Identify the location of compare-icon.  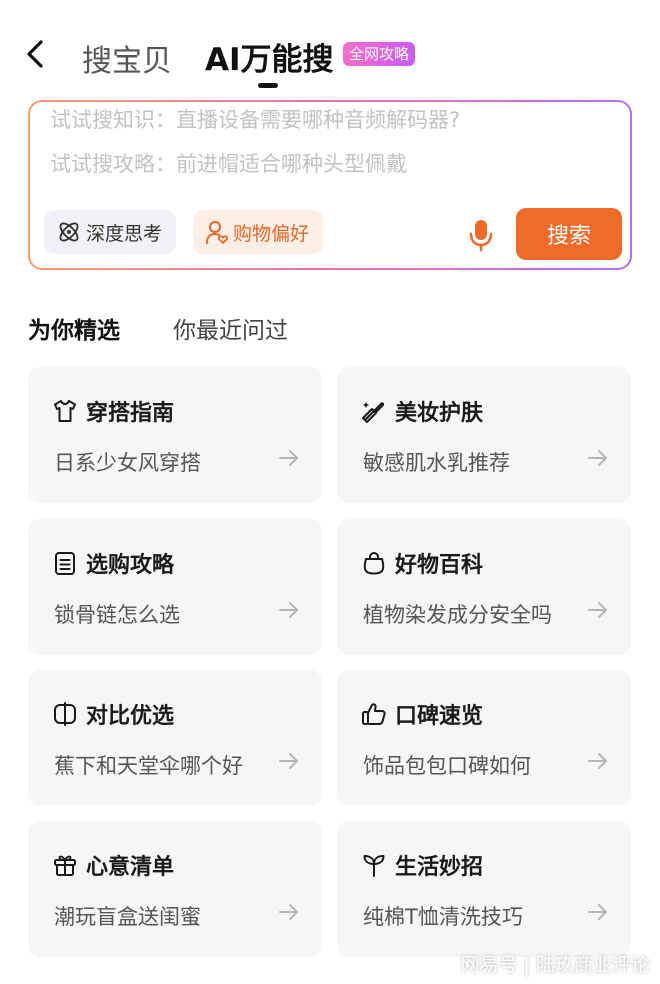
(65, 714).